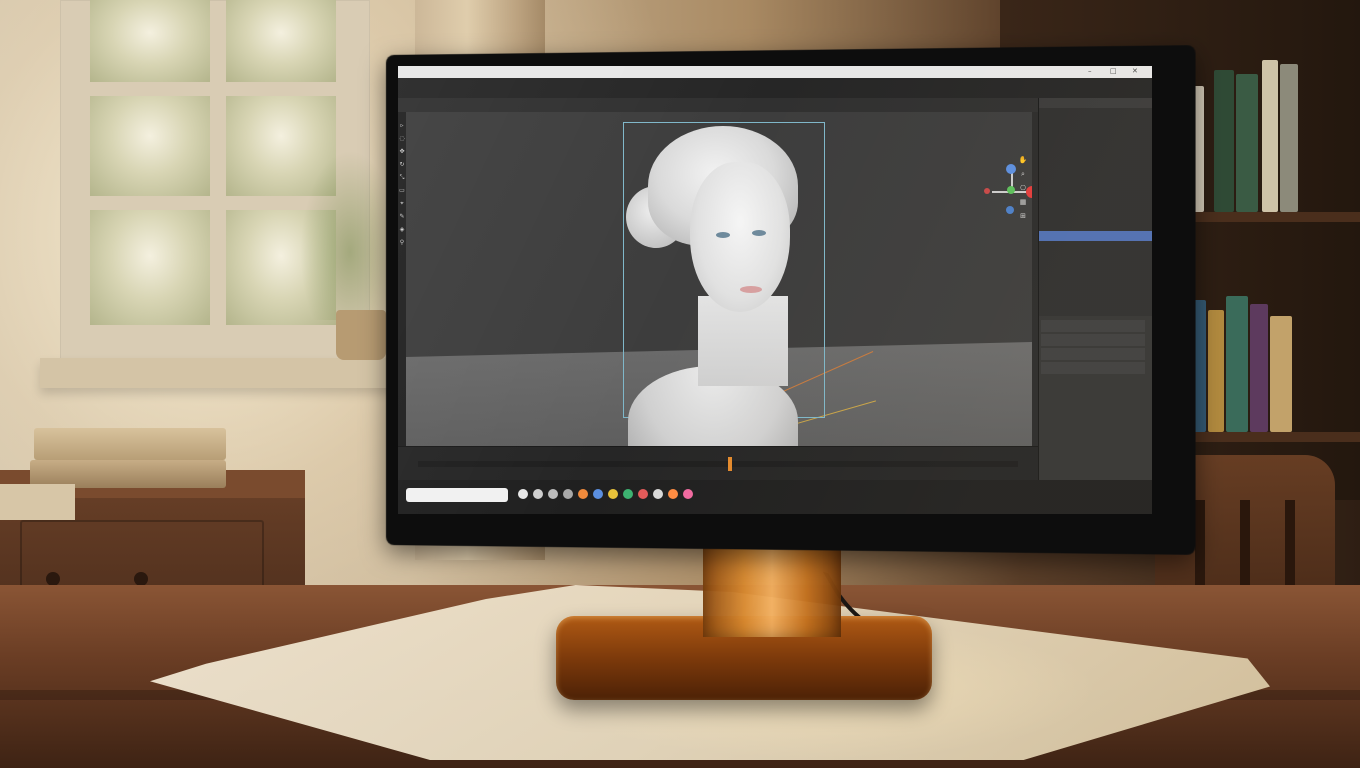  I want to click on header-toolbar, so click(718, 105).